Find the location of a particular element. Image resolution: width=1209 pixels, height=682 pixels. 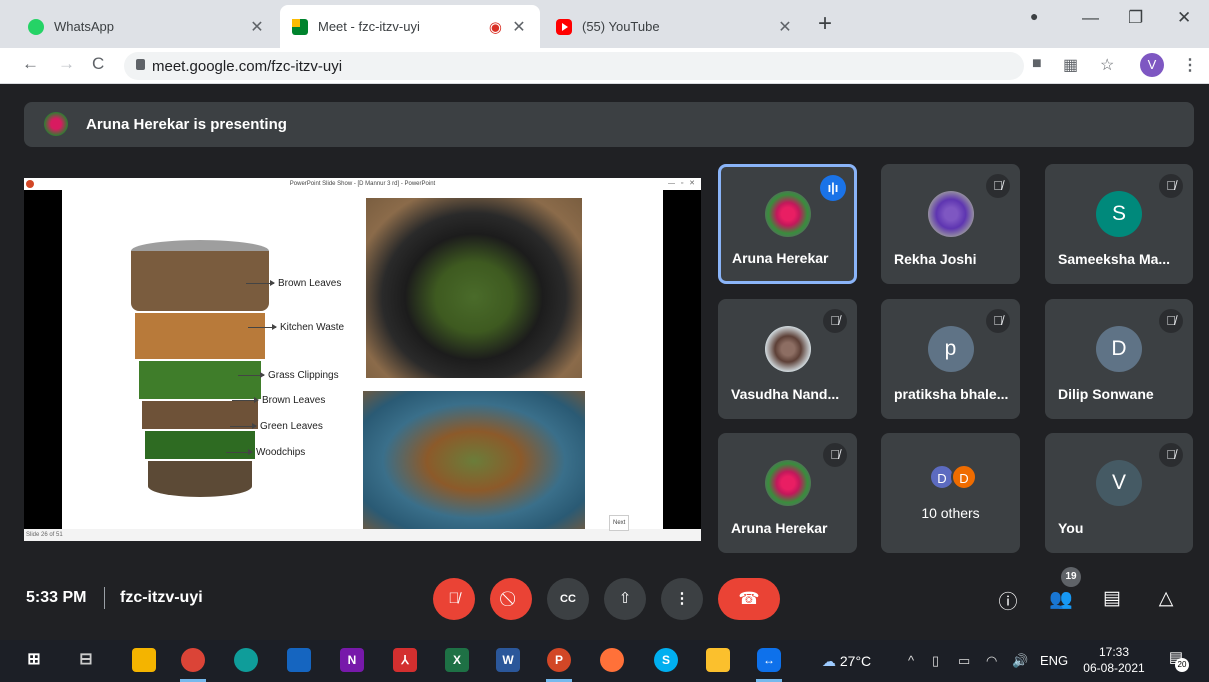

layer-label: Kitchen Waste is located at coordinates (312, 327).